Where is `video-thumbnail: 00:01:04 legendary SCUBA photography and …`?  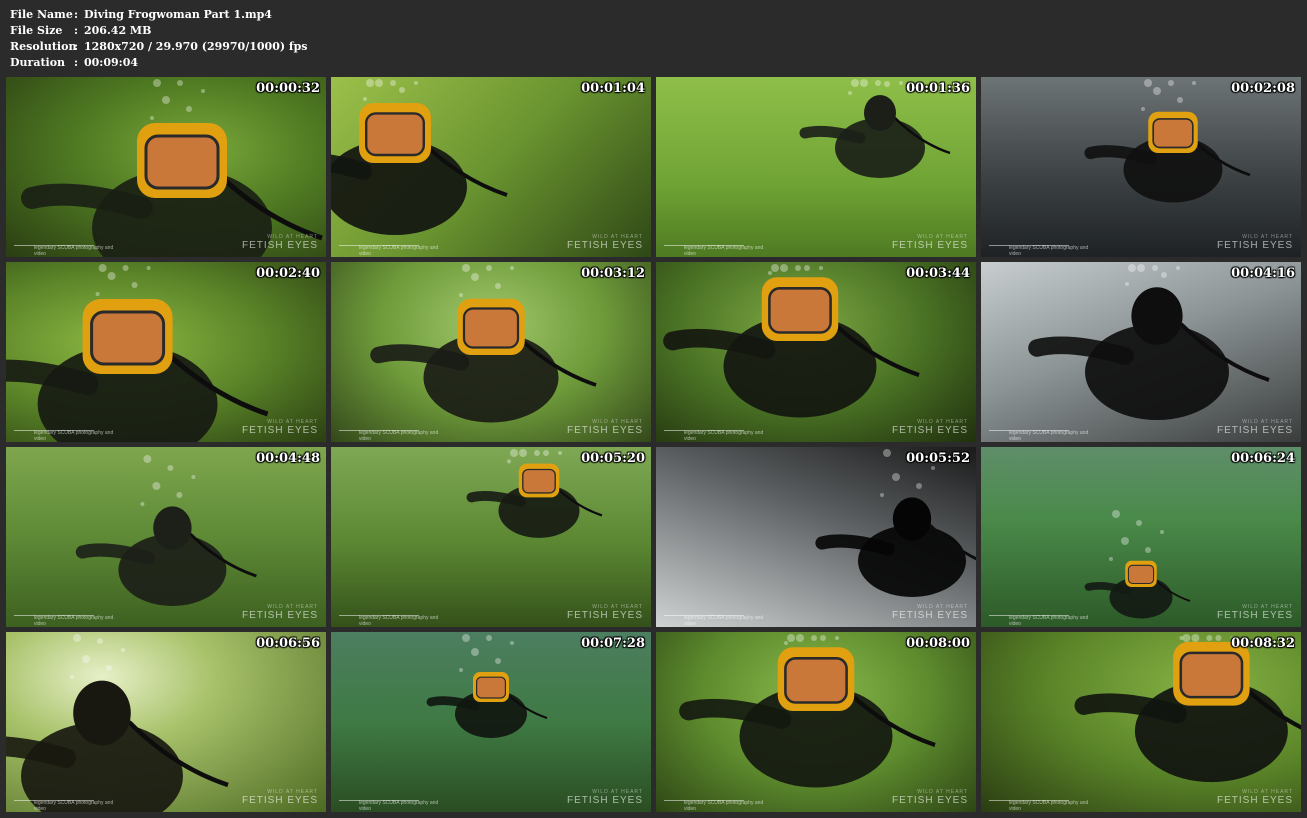 video-thumbnail: 00:01:04 legendary SCUBA photography and … is located at coordinates (491, 167).